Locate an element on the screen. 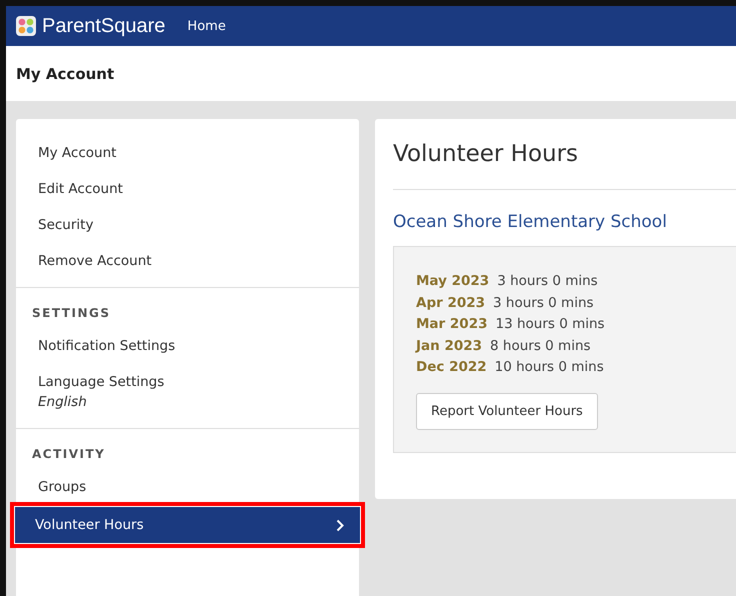 The height and width of the screenshot is (596, 736). hours-value: 8 hours 0 mins is located at coordinates (540, 346).